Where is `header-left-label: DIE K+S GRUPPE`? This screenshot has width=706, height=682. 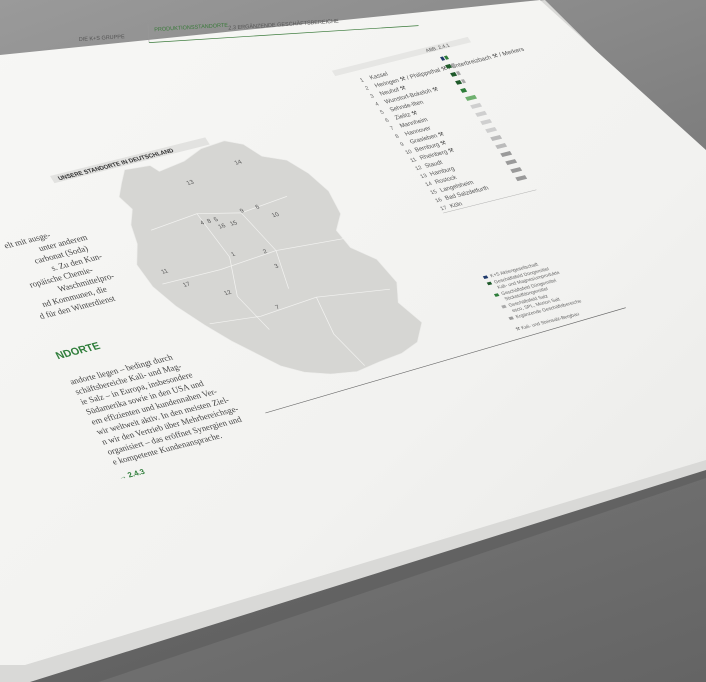
header-left-label: DIE K+S GRUPPE is located at coordinates (102, 38).